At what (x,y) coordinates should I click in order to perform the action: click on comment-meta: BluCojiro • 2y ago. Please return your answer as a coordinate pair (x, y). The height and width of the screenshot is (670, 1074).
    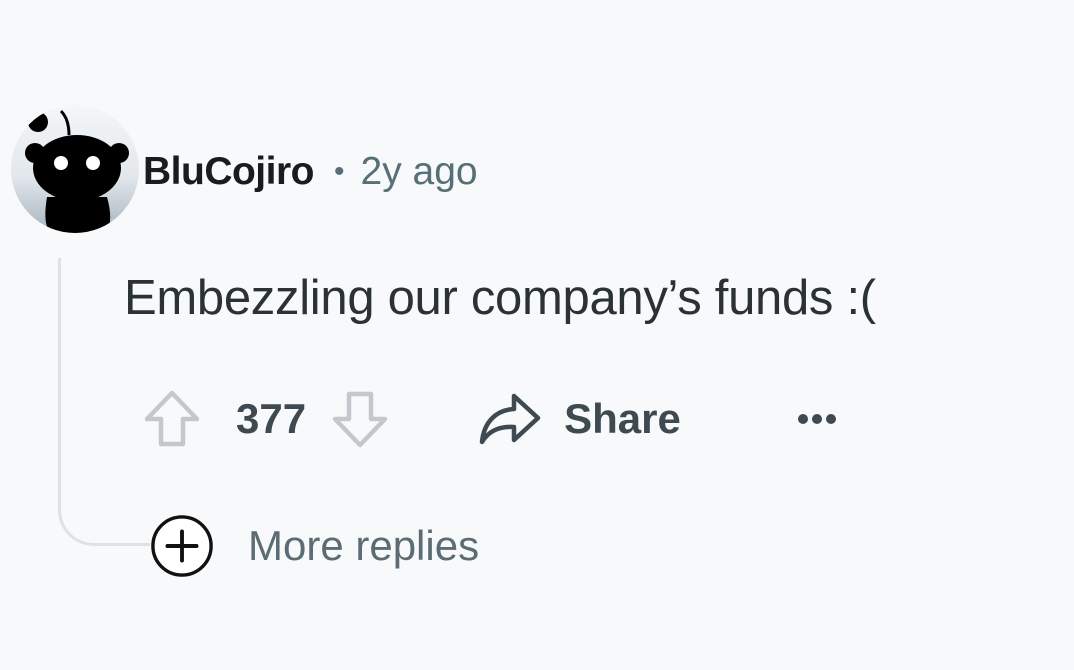
    Looking at the image, I should click on (310, 172).